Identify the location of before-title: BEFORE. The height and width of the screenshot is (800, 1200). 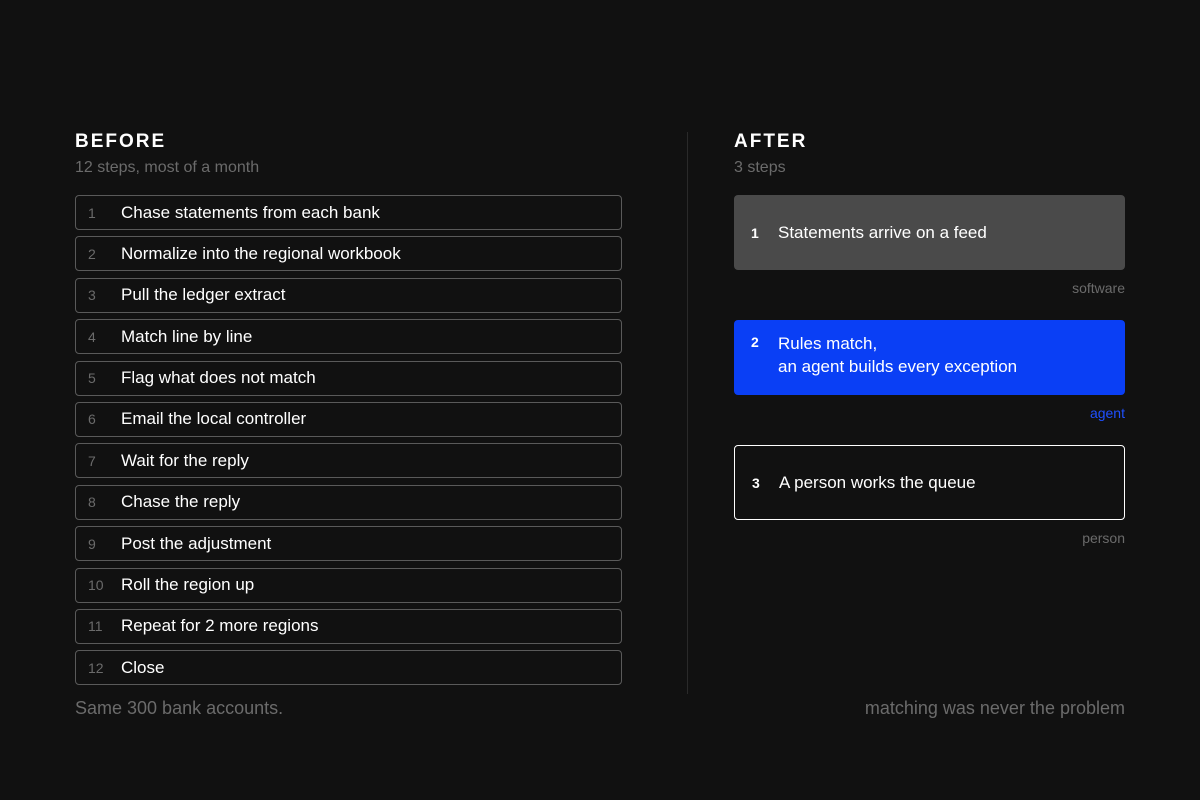
(121, 141).